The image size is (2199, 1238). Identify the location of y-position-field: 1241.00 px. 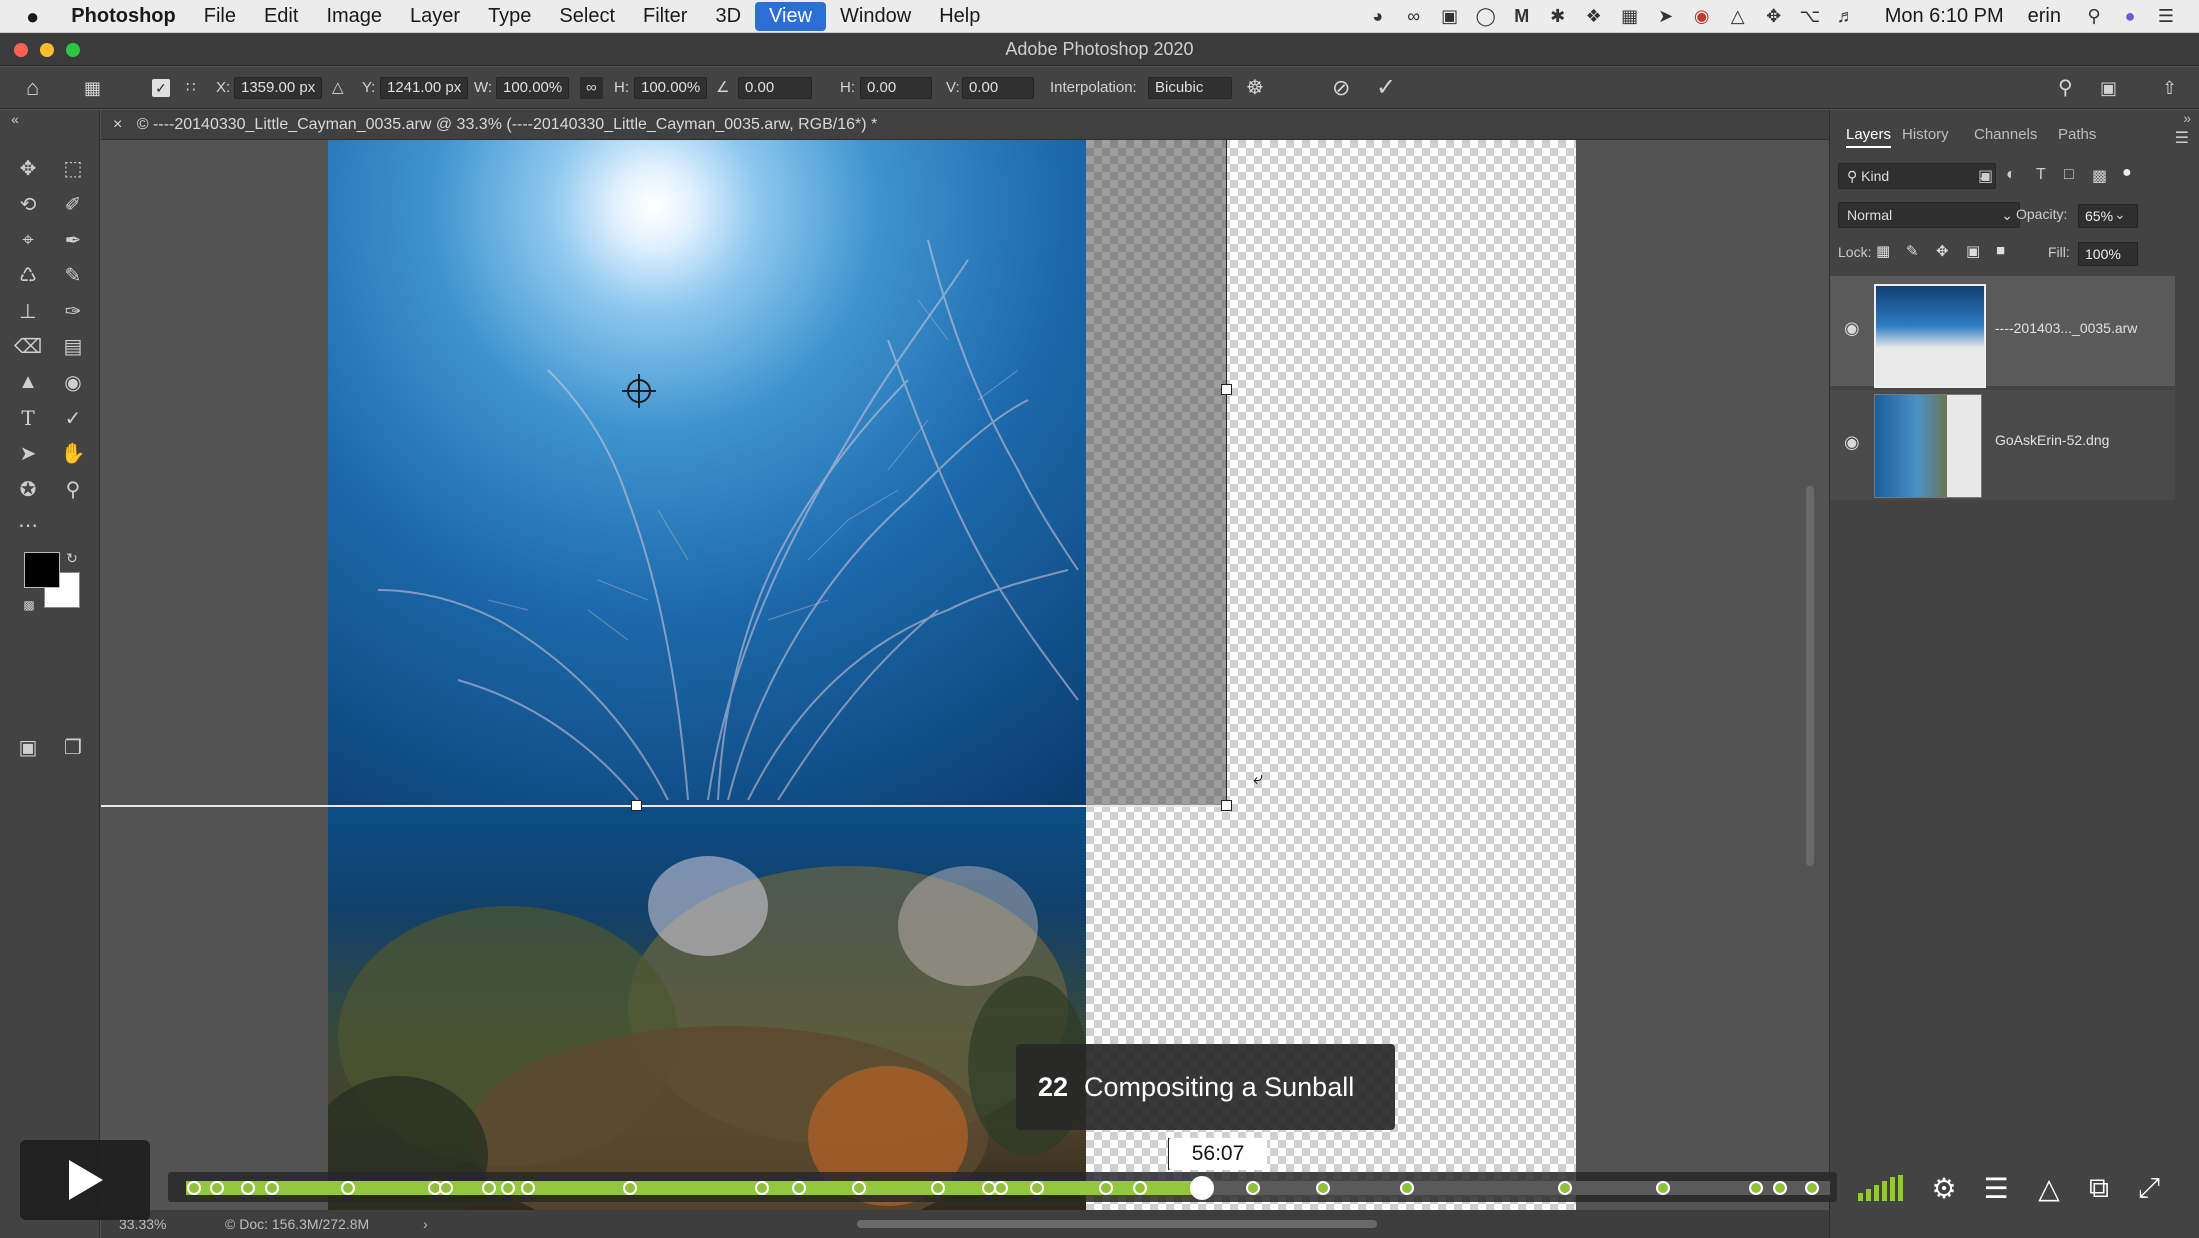
(424, 88).